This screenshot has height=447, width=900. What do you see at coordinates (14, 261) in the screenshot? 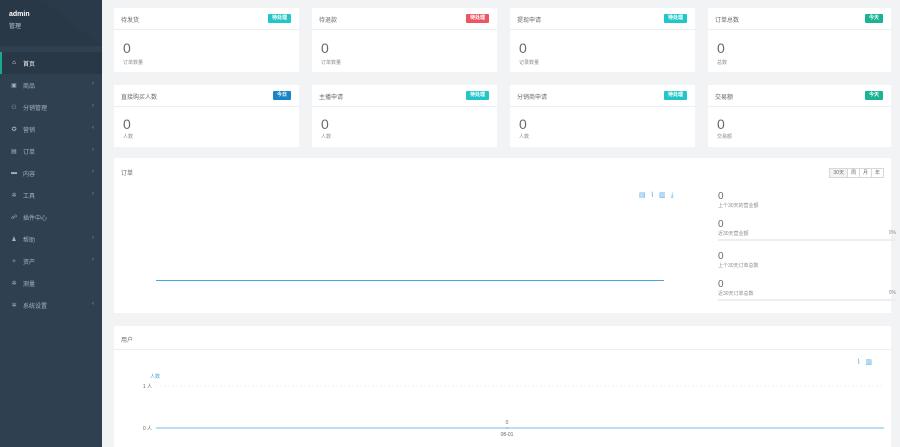
I see `assets-icon: ✧` at bounding box center [14, 261].